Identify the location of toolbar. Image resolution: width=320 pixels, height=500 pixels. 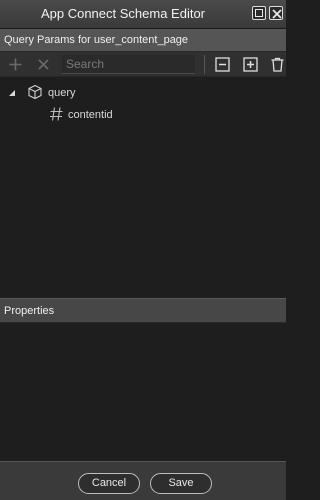
(143, 64).